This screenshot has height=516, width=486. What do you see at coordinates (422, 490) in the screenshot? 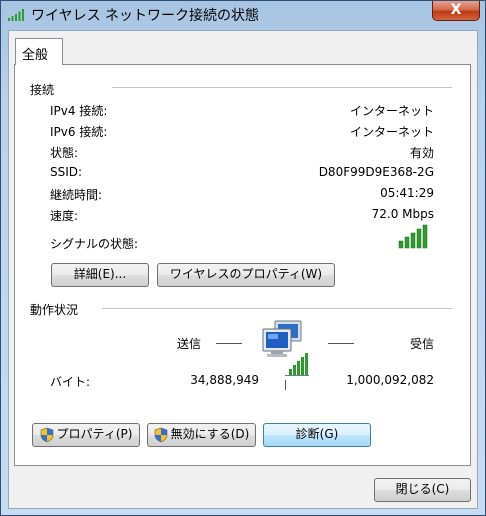
I see `close-button: 閉じる(C)` at bounding box center [422, 490].